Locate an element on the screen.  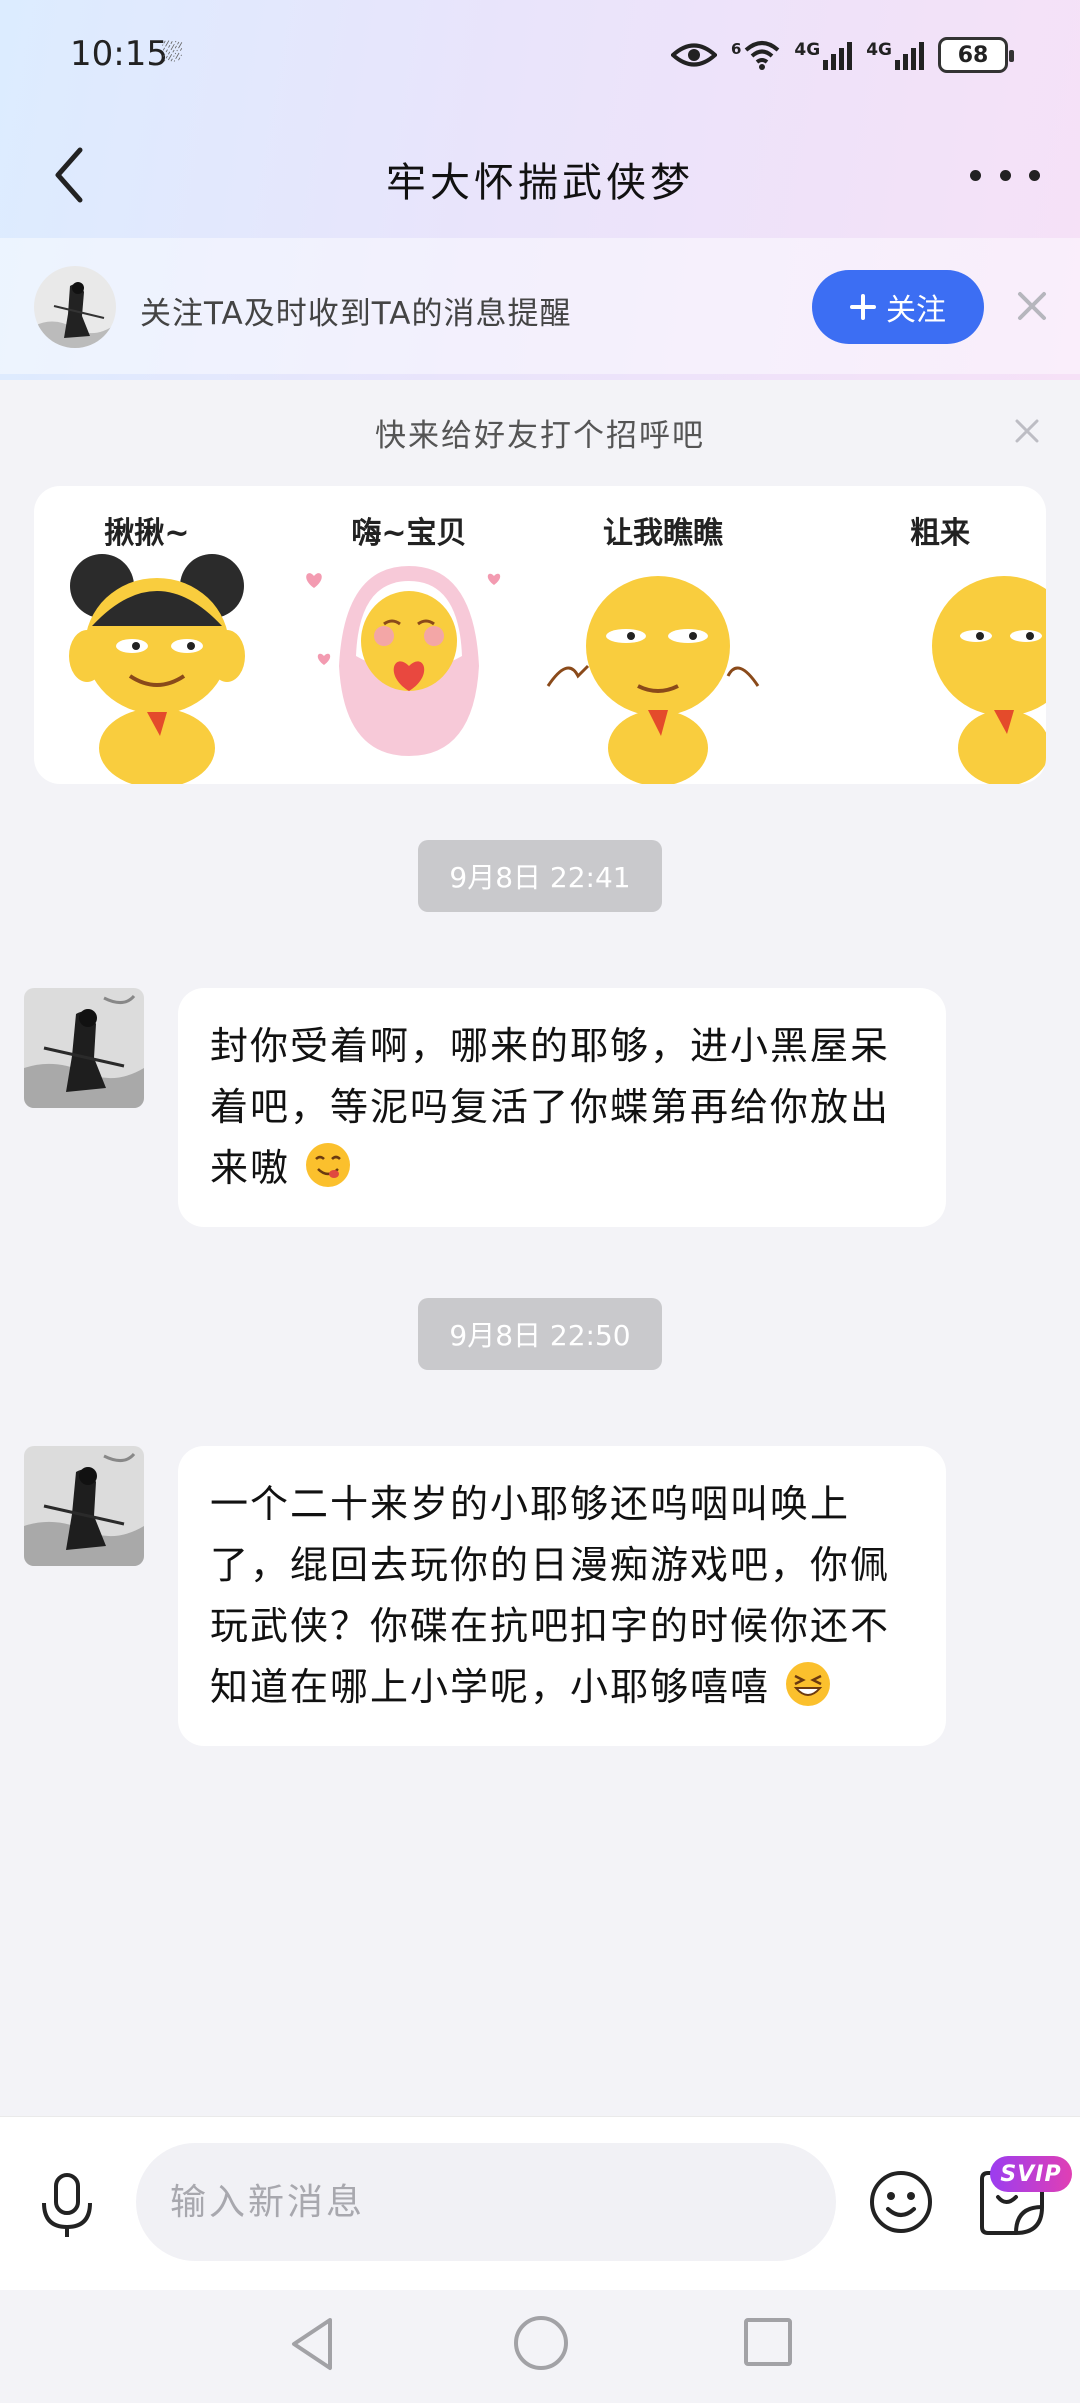
message-bubble: 封你受着啊，哪来的耶够，进小黑屋呆着吧，等泥吗复活了你蝶第再给你放出来嗷 is located at coordinates (562, 1107).